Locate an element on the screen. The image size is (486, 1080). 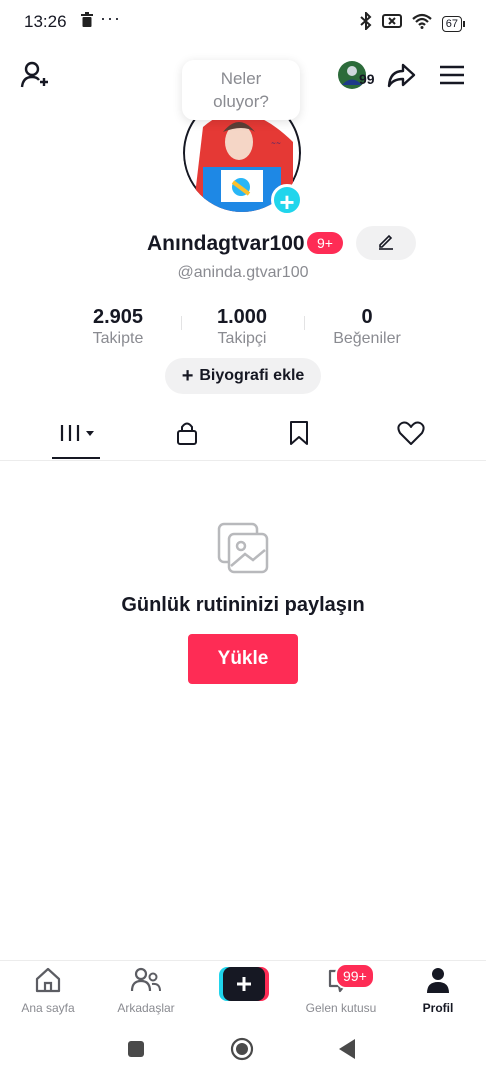
profile-tabs is located at coordinates (243, 436).